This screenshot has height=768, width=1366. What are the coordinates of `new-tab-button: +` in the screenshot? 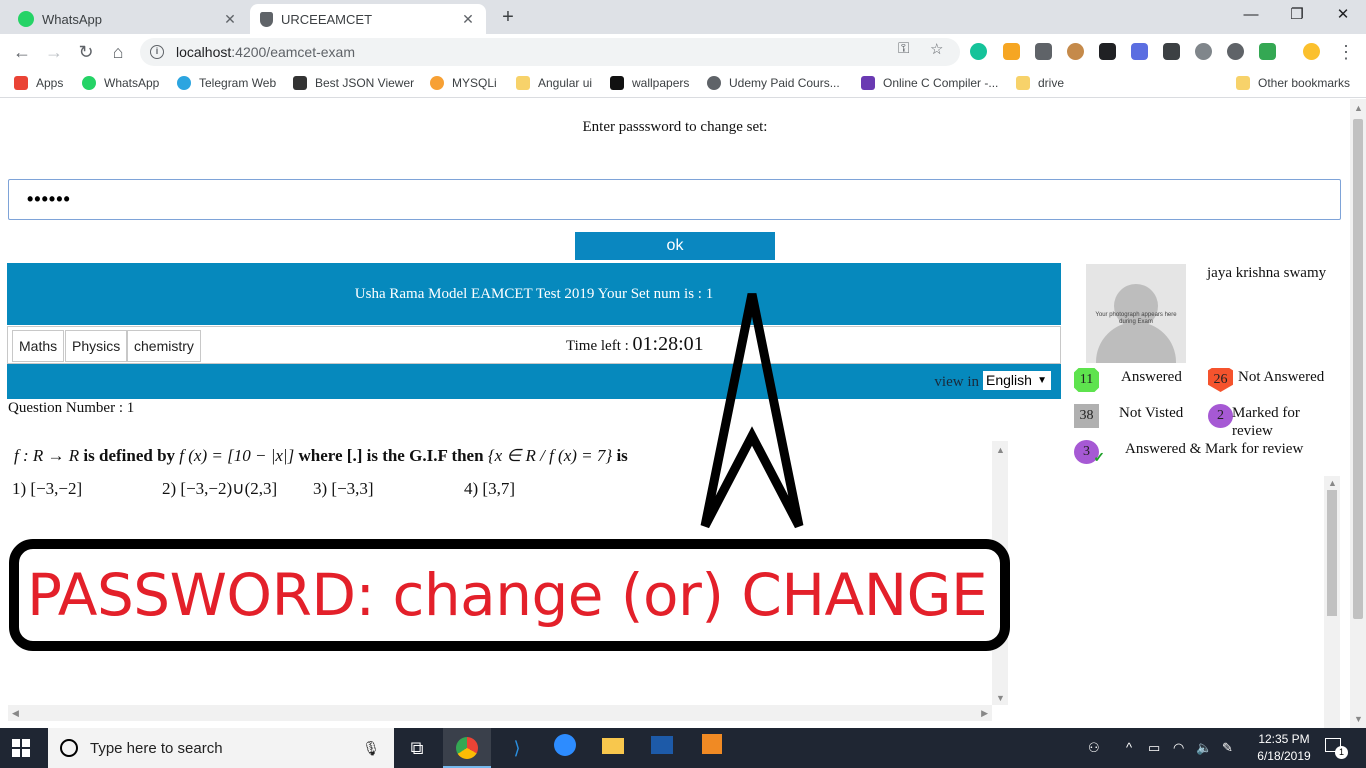 It's located at (508, 17).